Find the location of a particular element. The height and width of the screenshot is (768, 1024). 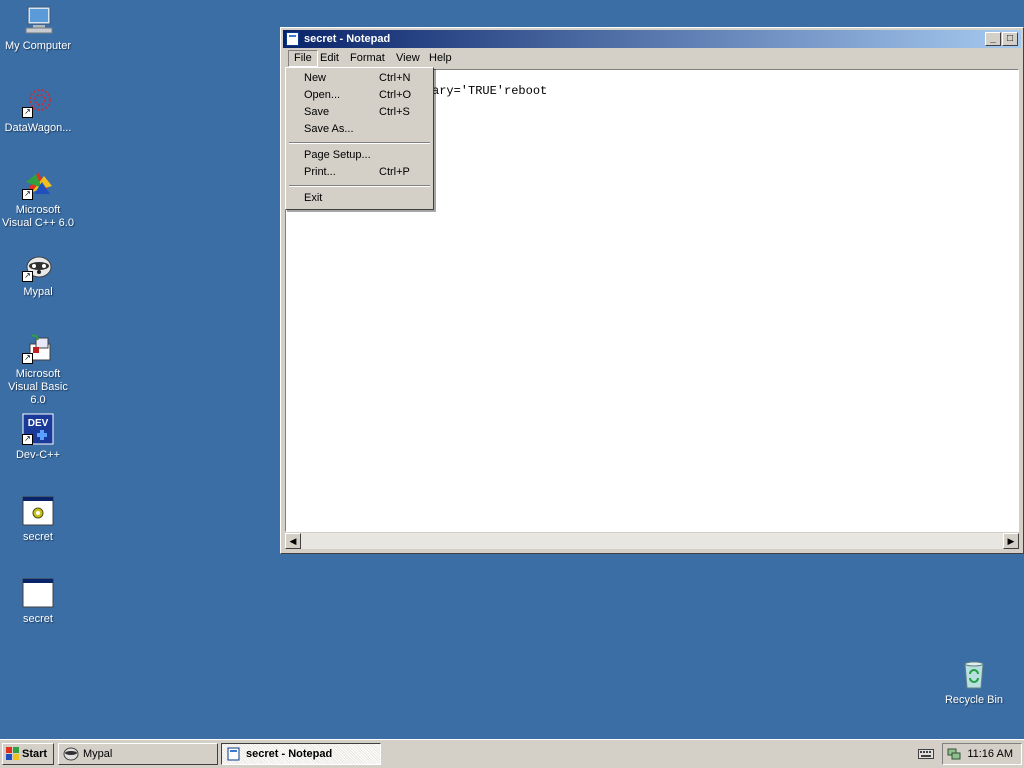

taskbar-button-label: secret - Notepad is located at coordinates (289, 754).